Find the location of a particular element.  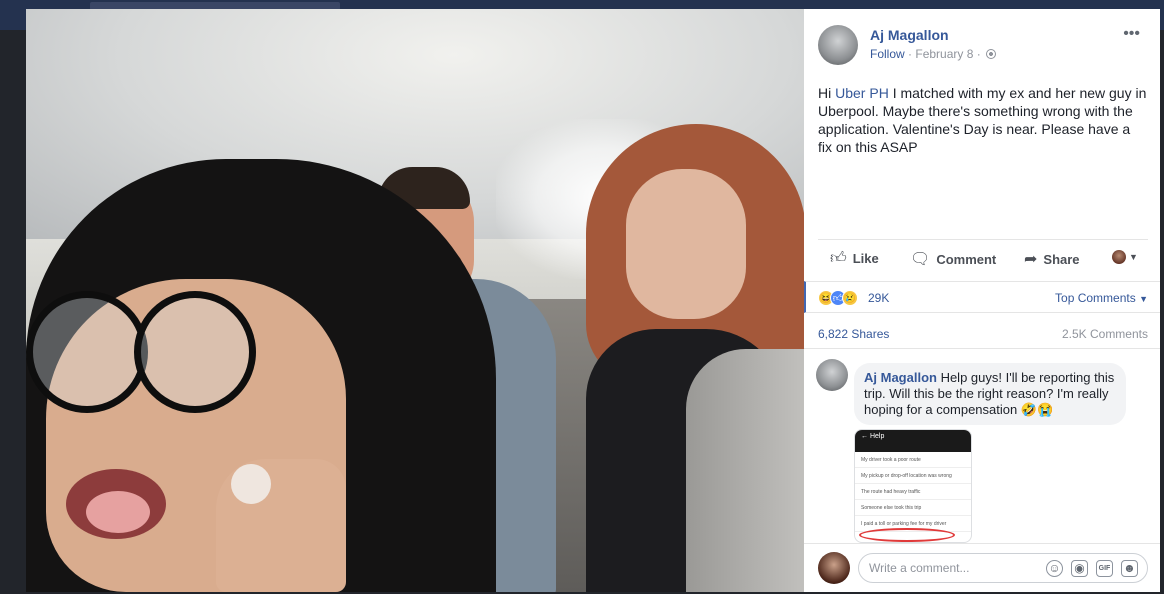

screenshot-option: Someone else took this trip is located at coordinates (913, 508).